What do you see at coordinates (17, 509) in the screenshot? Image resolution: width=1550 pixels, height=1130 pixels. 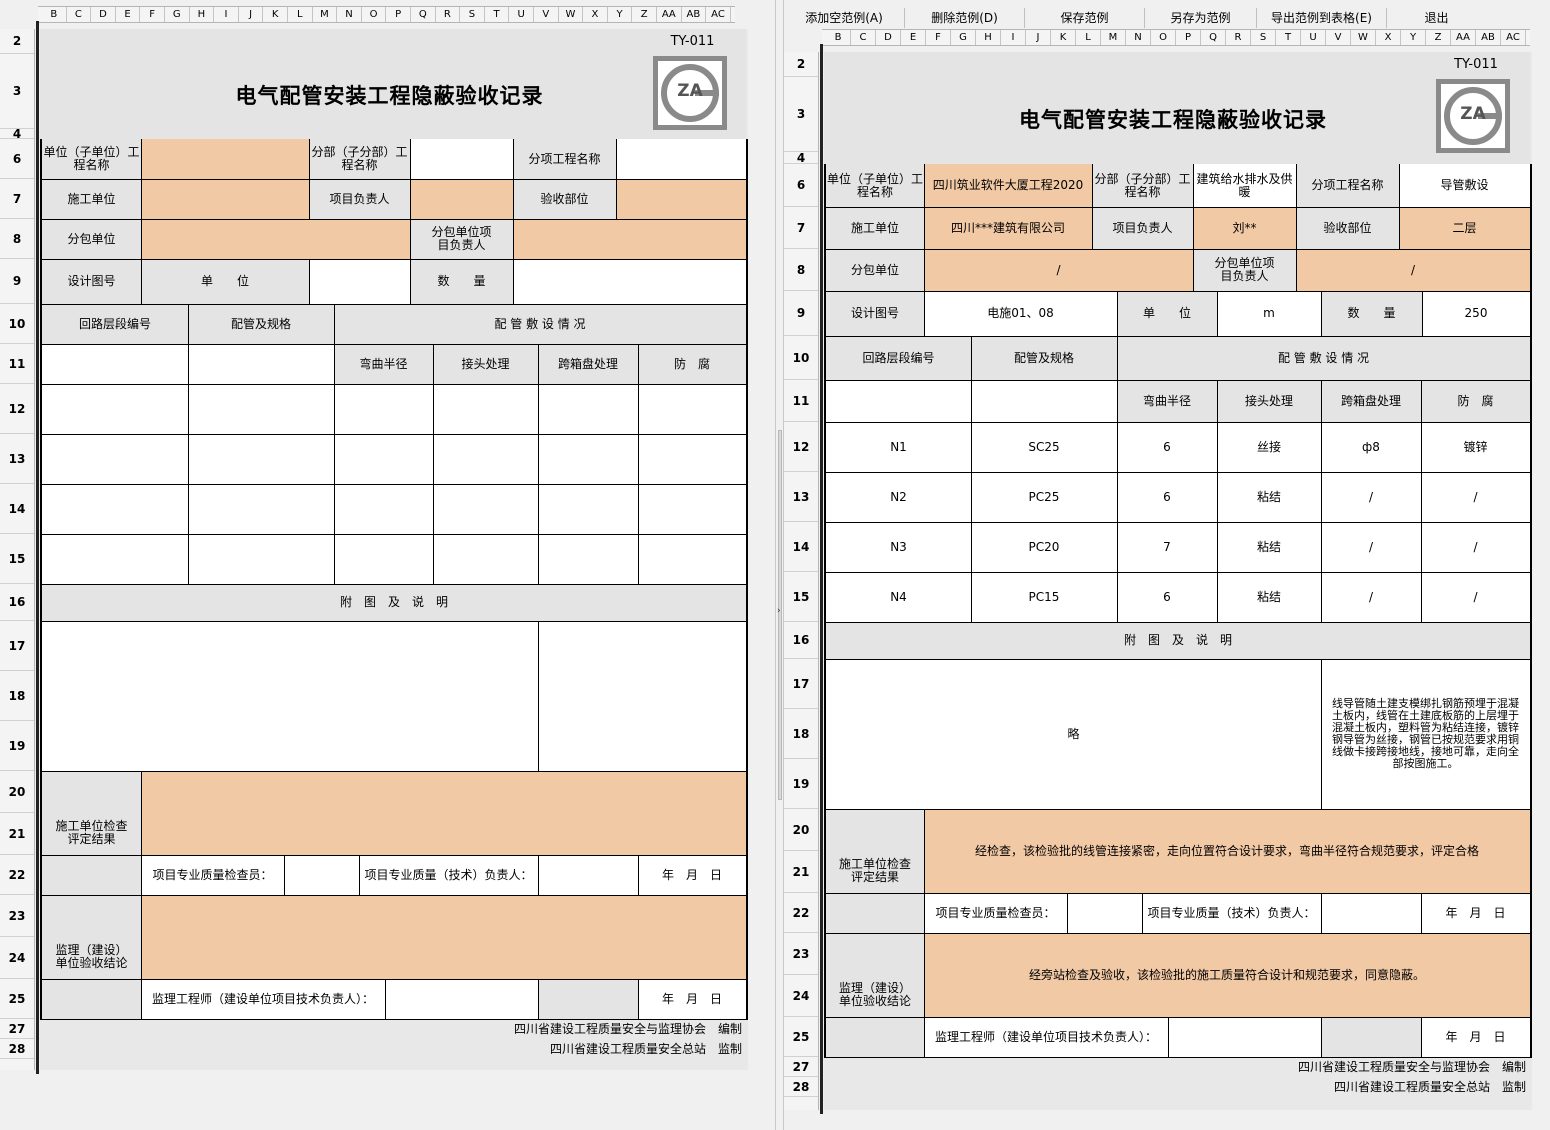 I see `row-header-14: 14` at bounding box center [17, 509].